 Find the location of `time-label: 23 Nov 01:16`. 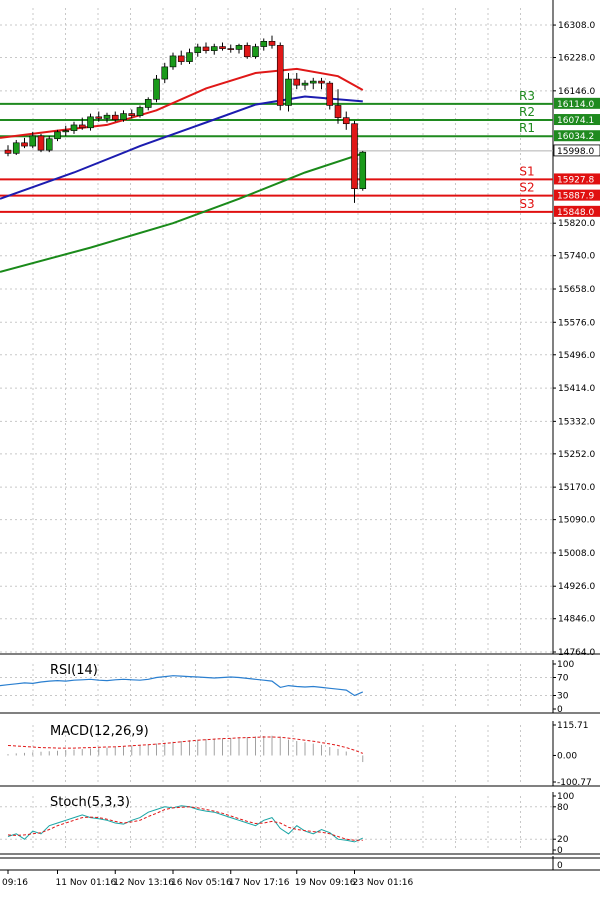

time-label: 23 Nov 01:16 is located at coordinates (383, 883).